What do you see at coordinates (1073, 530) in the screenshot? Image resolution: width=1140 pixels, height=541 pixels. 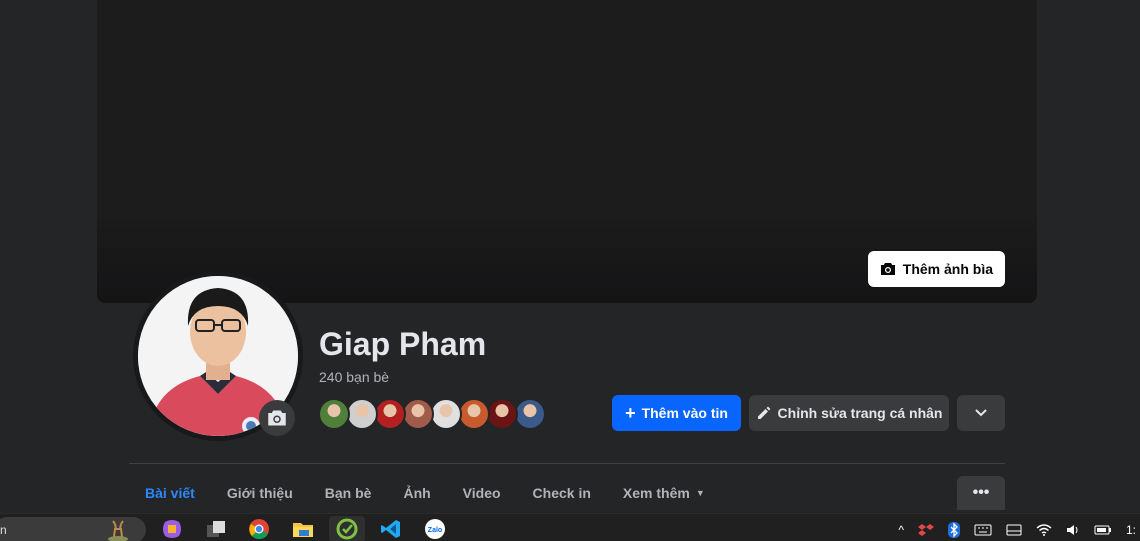 I see `volume-icon` at bounding box center [1073, 530].